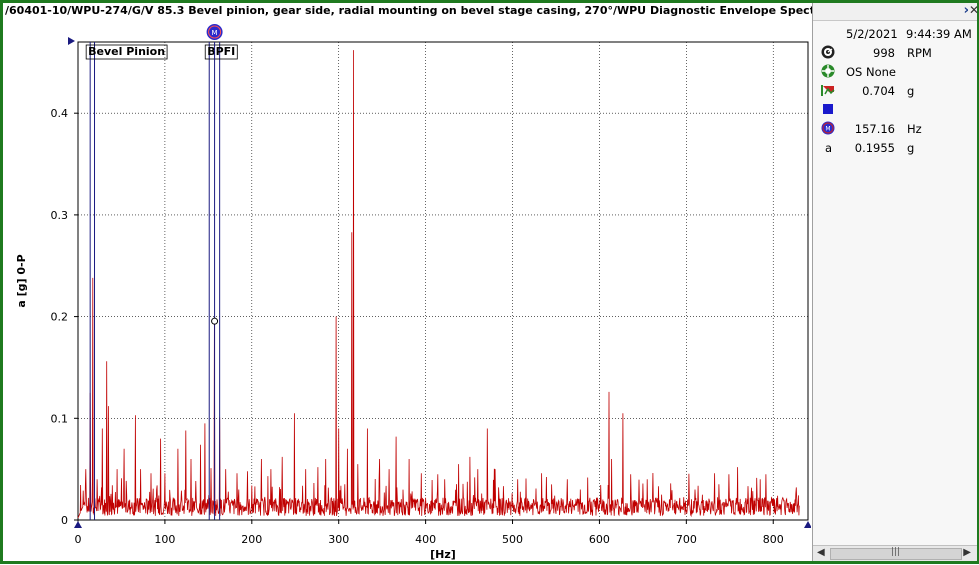  Describe the element at coordinates (967, 552) in the screenshot. I see `scroll-right-icon: ▶` at that location.